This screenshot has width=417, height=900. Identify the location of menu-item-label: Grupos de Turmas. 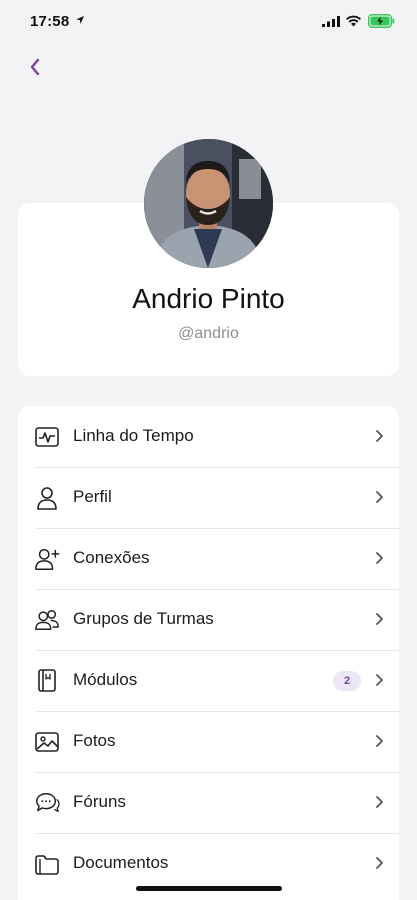
(143, 618).